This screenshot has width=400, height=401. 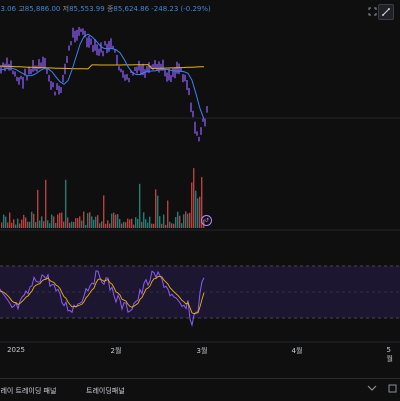 I want to click on tab-replay-trading: 플레이 트레이딩 패널, so click(x=28, y=391).